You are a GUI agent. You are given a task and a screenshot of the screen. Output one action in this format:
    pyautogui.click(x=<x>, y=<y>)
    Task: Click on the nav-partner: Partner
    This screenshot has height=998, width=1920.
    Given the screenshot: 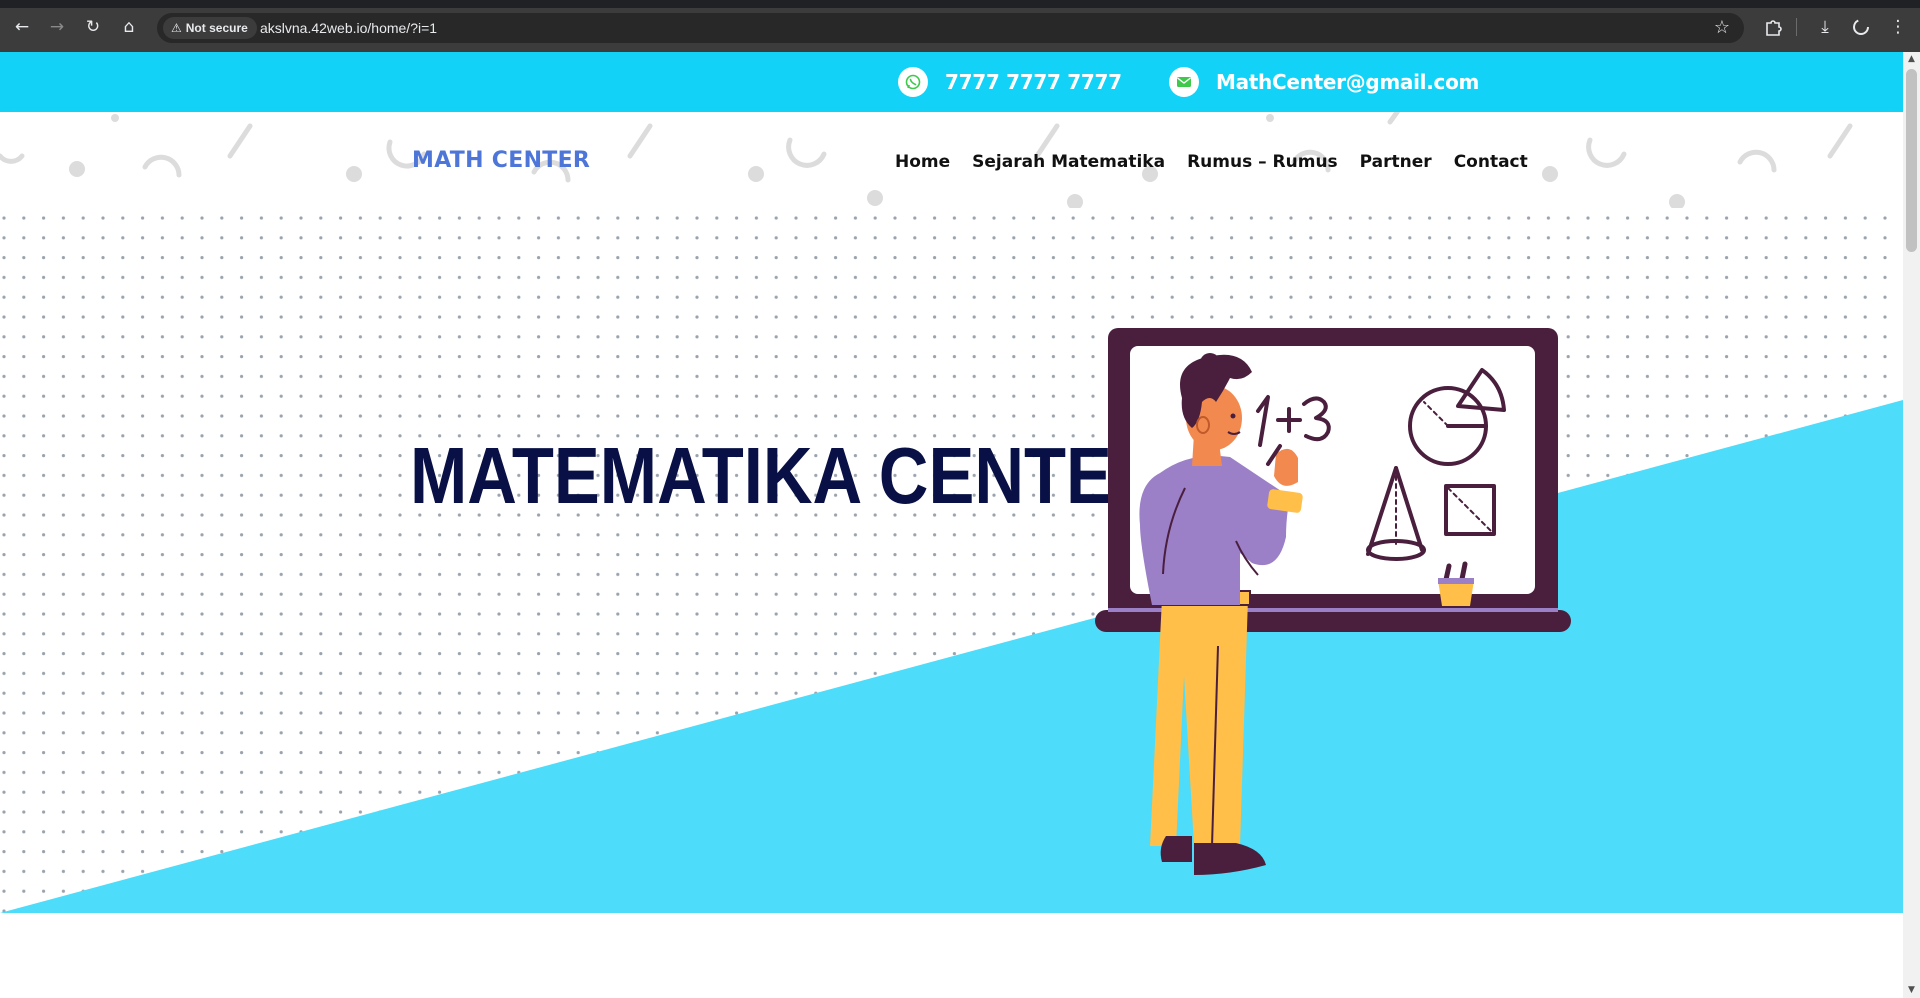 What is the action you would take?
    pyautogui.click(x=1396, y=162)
    